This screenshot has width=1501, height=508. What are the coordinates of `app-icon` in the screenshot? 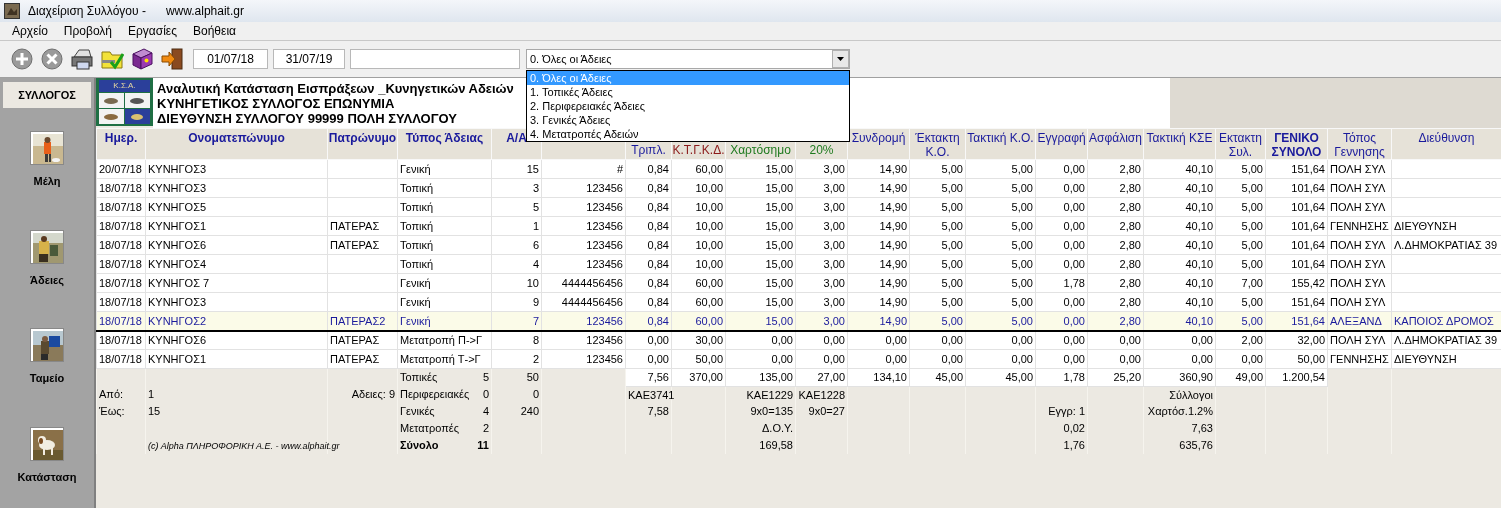 It's located at (12, 11).